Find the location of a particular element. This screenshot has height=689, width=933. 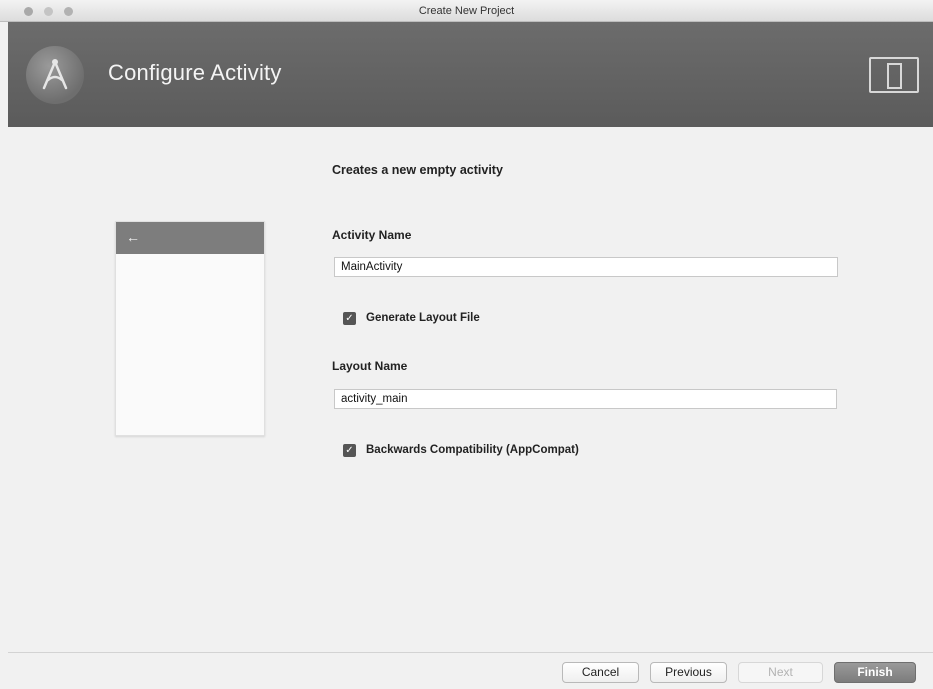

footer-divider is located at coordinates (470, 652).